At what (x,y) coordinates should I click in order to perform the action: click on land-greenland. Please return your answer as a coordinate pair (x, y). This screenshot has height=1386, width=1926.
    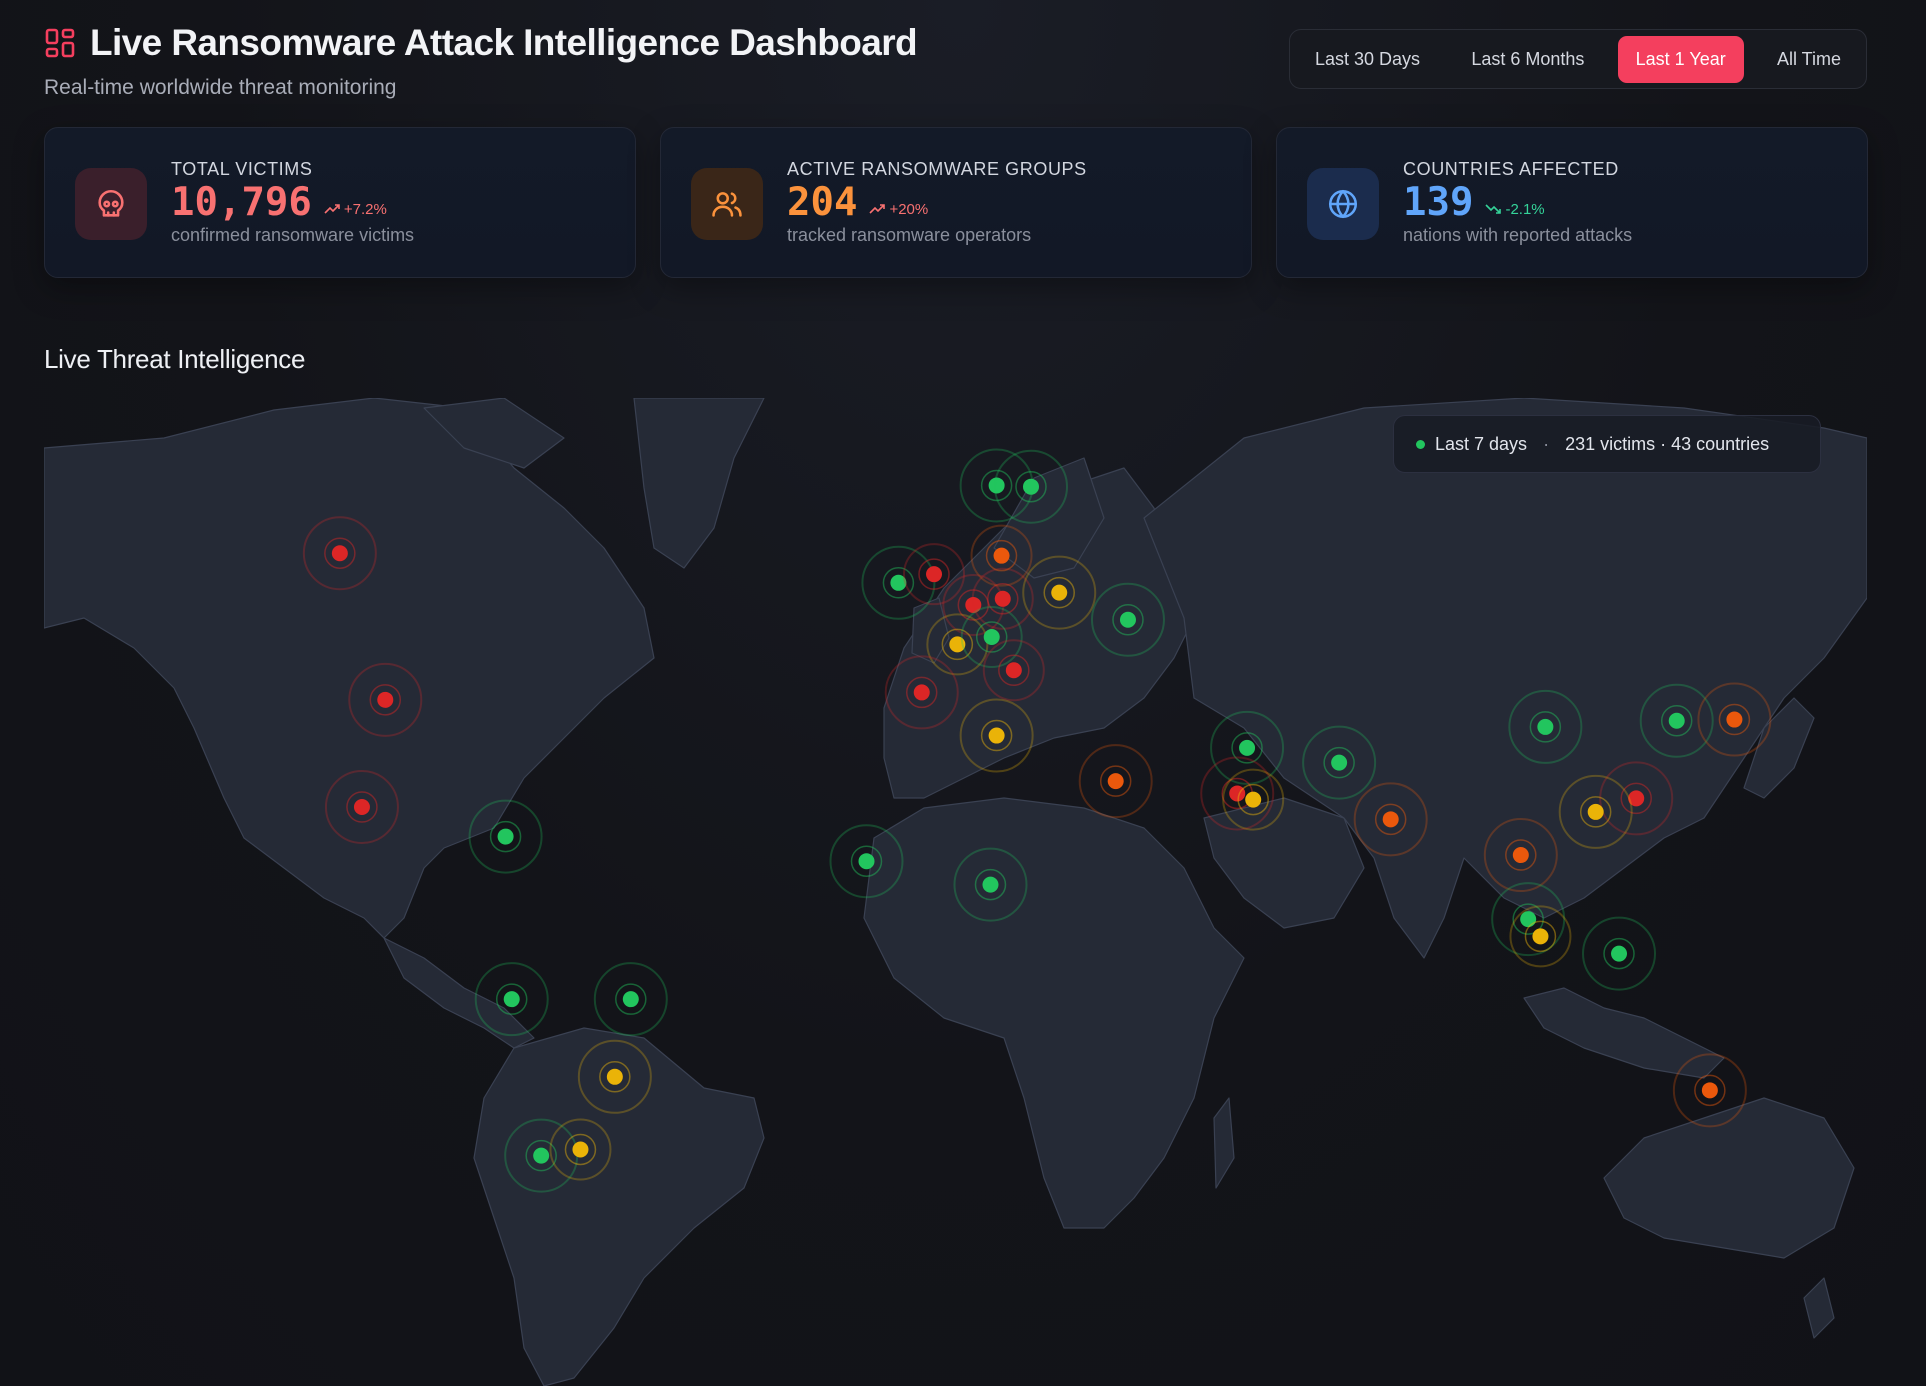
    Looking at the image, I should click on (699, 483).